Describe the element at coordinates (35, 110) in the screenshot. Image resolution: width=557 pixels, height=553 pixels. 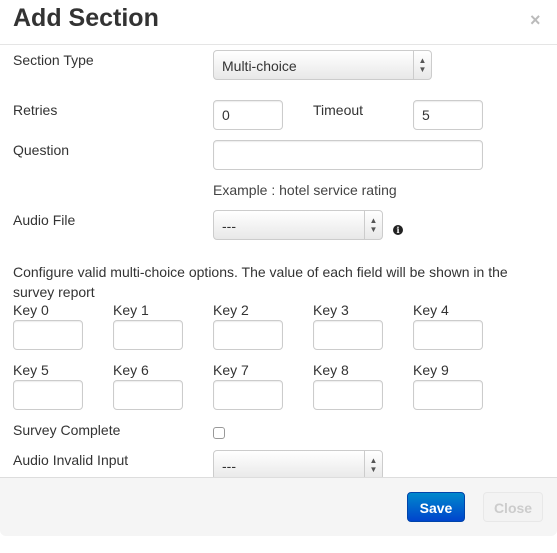
I see `retries-label: Retries` at that location.